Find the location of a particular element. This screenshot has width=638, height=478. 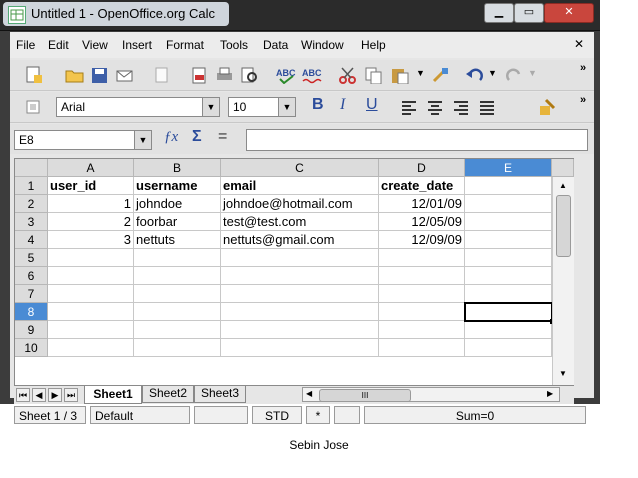

font-name-dropdown-icon: ▼ is located at coordinates (210, 107).